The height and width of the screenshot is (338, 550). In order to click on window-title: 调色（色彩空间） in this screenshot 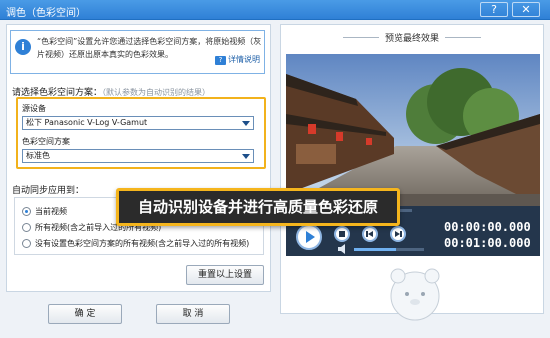, I will do `click(46, 13)`.